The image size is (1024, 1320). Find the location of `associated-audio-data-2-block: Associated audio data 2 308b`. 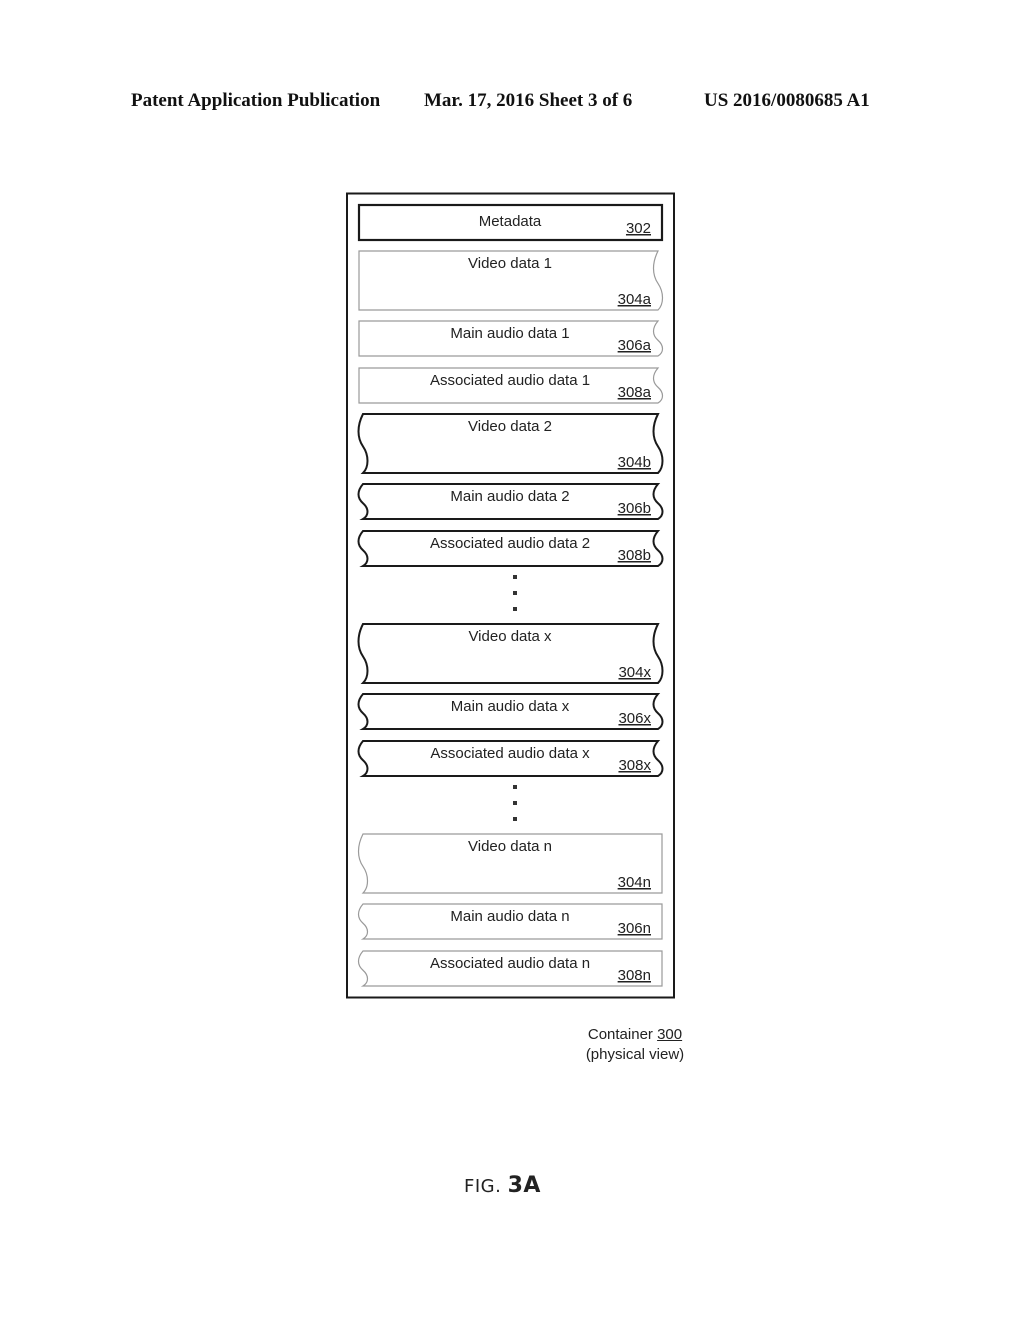

associated-audio-data-2-block: Associated audio data 2 308b is located at coordinates (510, 548).